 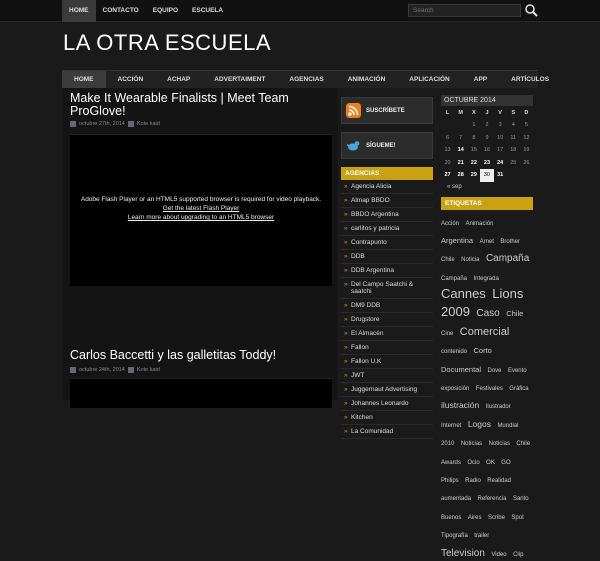 What do you see at coordinates (387, 229) in the screenshot?
I see `agencia-link: carlitos y patricia` at bounding box center [387, 229].